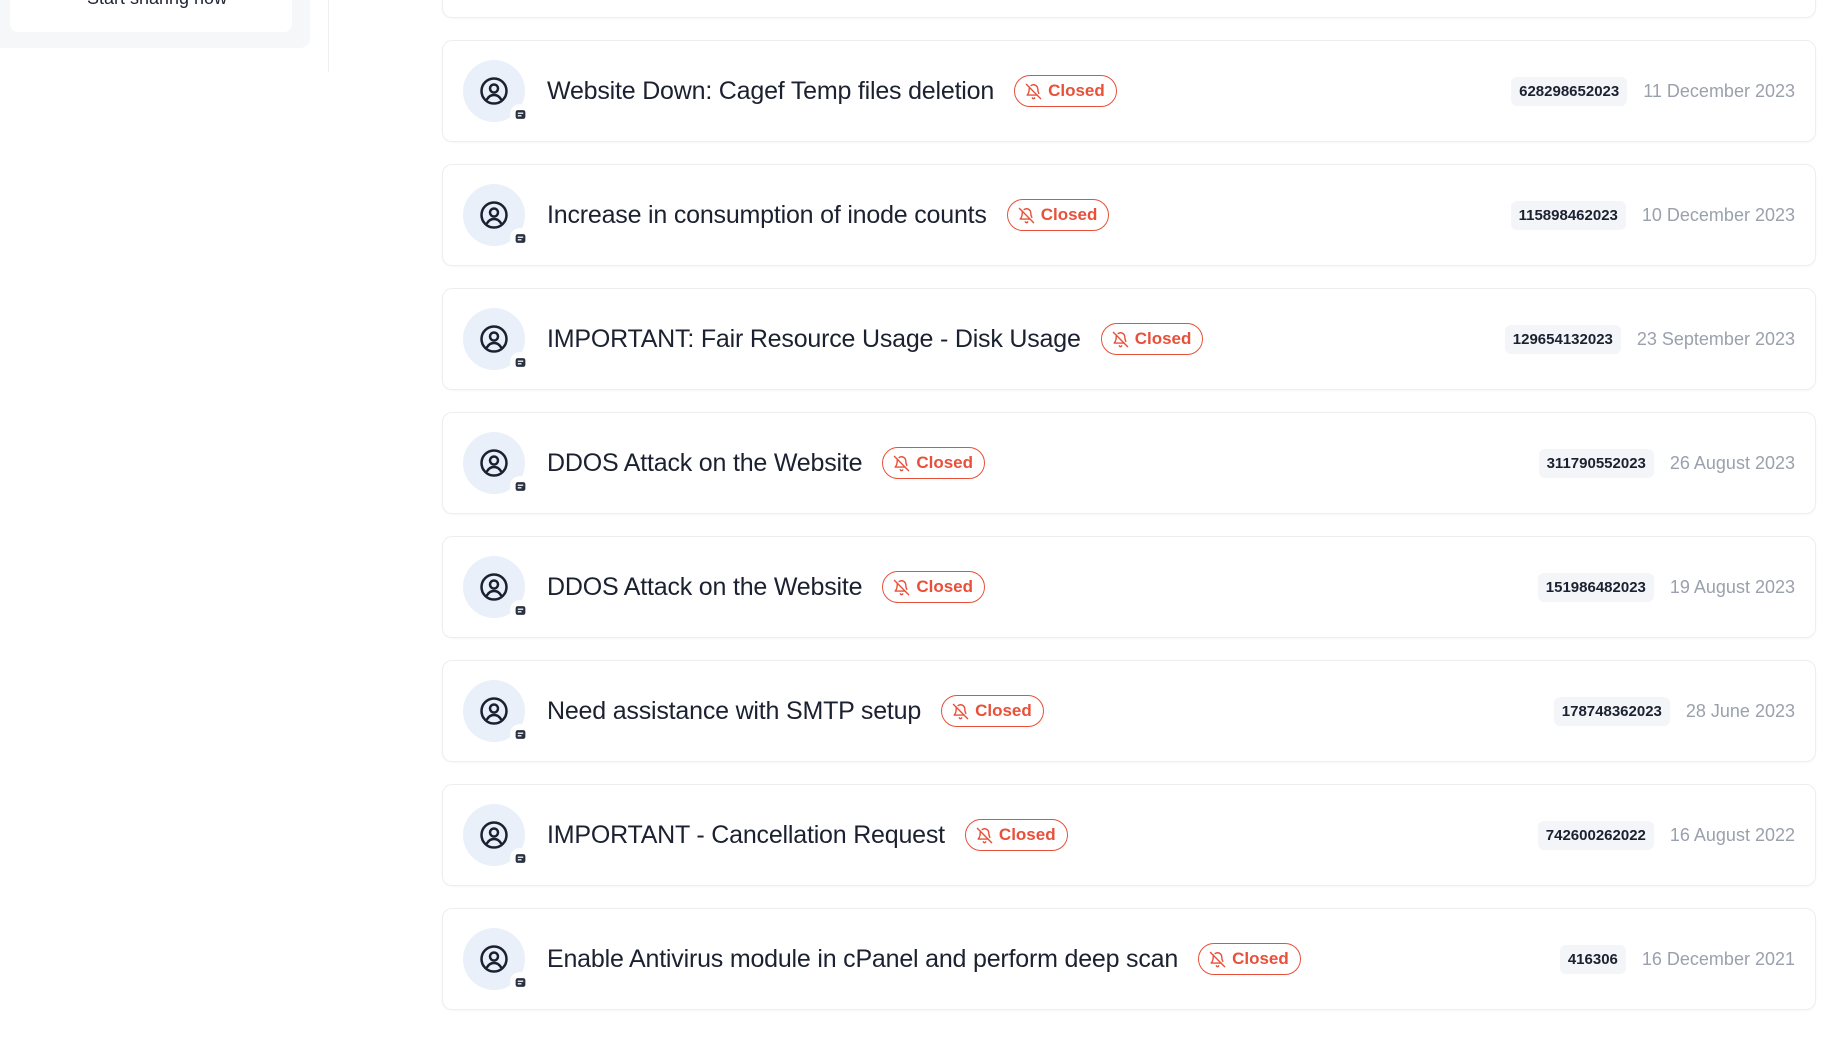 The height and width of the screenshot is (1056, 1848). Describe the element at coordinates (1732, 586) in the screenshot. I see `ticket-date: 19 August 2023` at that location.